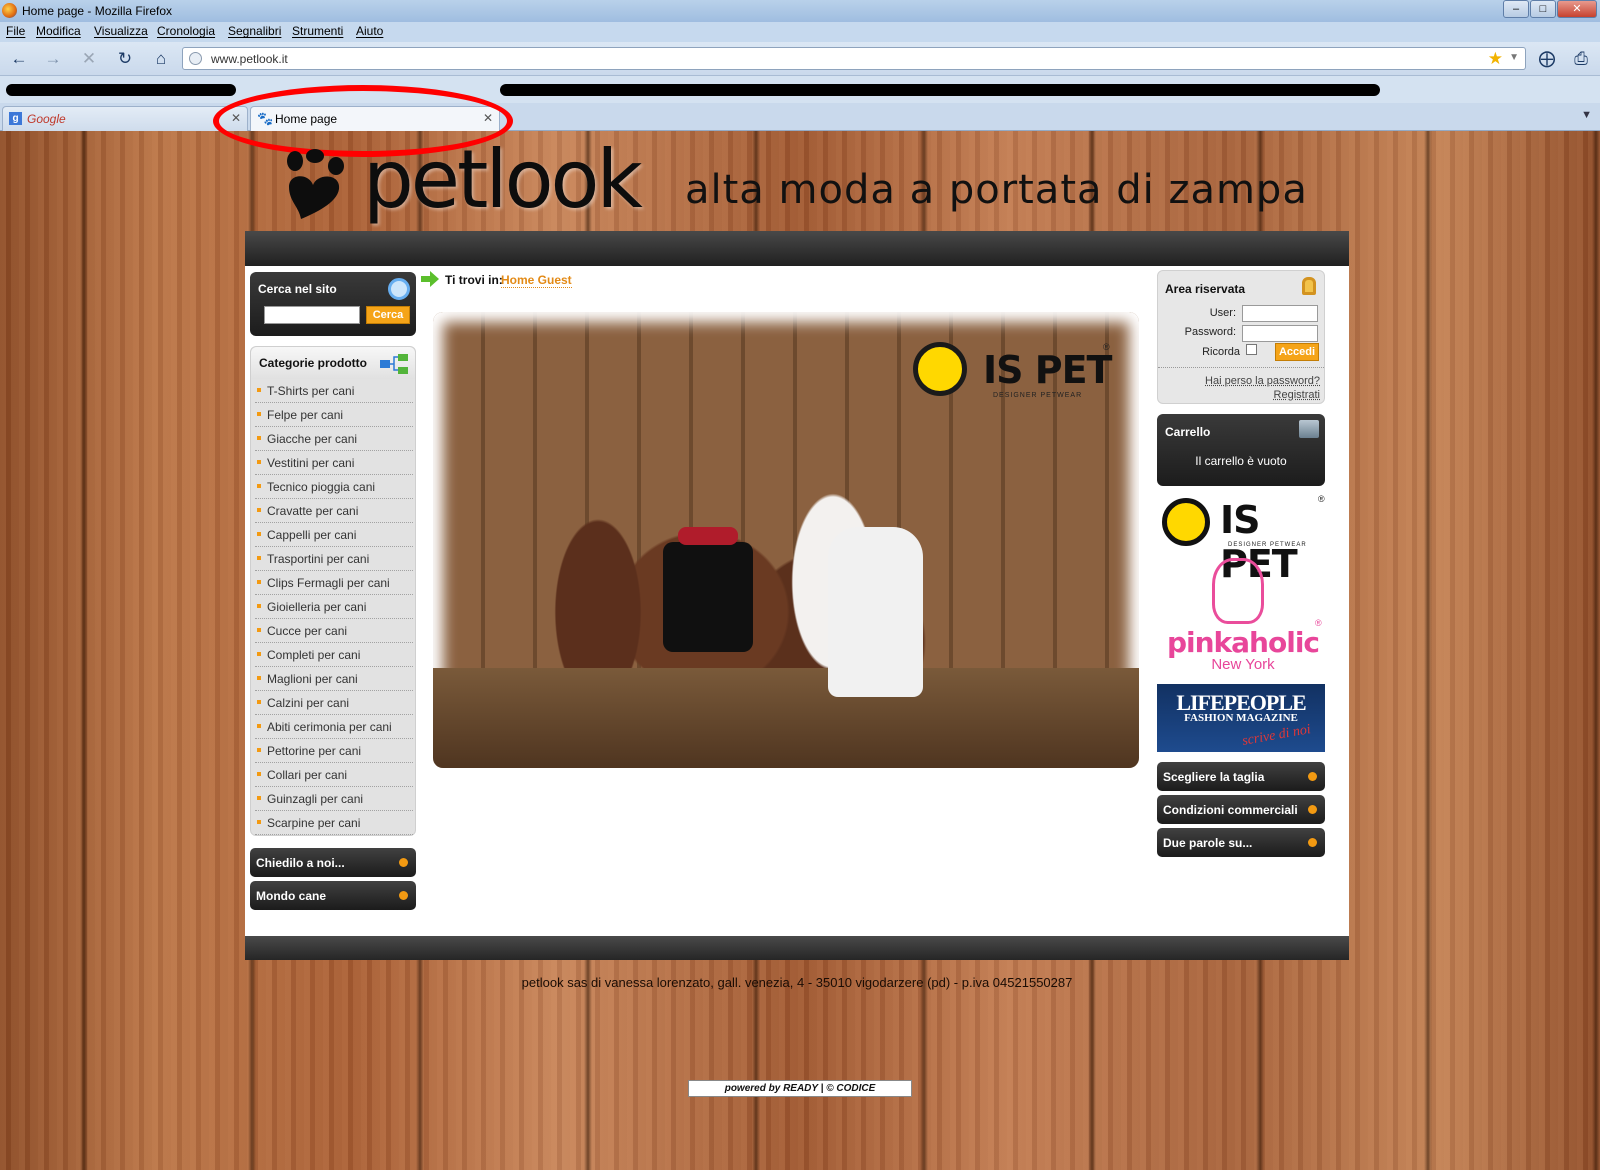  What do you see at coordinates (394, 364) in the screenshot?
I see `sitemap-icon` at bounding box center [394, 364].